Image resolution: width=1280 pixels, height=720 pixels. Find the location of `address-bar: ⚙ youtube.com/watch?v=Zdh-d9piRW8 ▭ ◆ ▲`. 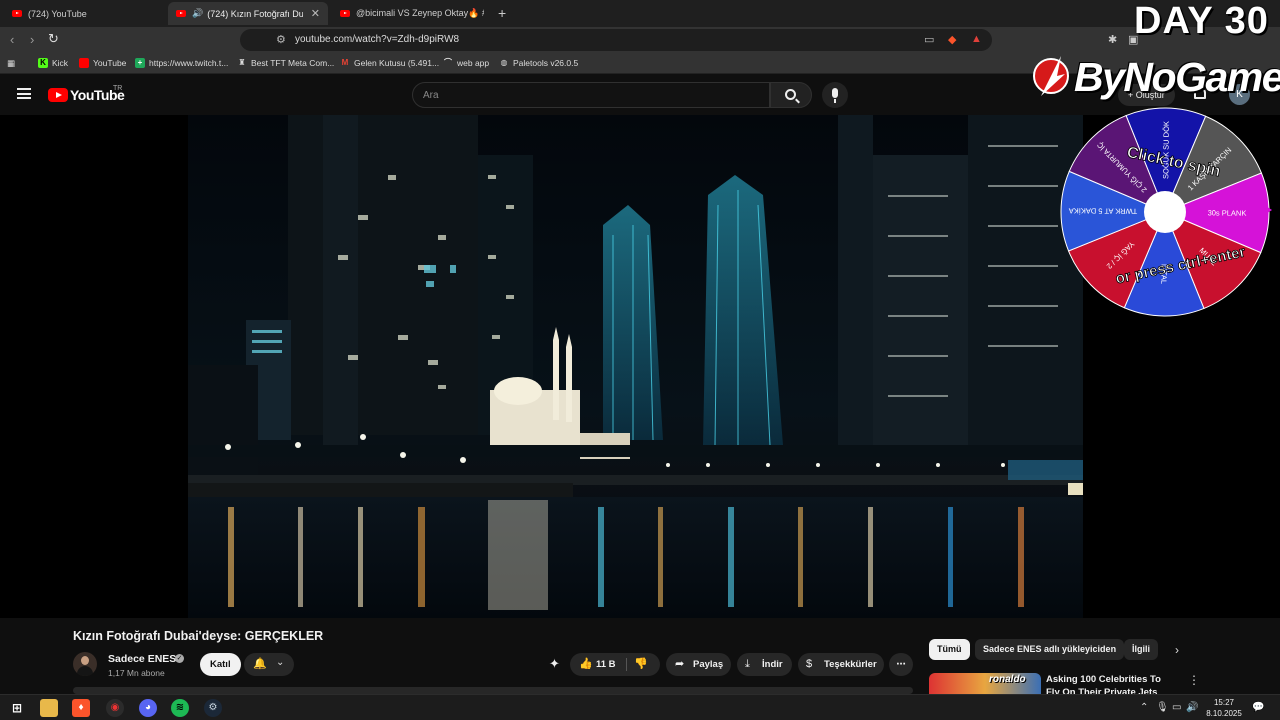

address-bar: ⚙ youtube.com/watch?v=Zdh-d9piRW8 ▭ ◆ ▲ is located at coordinates (616, 40).